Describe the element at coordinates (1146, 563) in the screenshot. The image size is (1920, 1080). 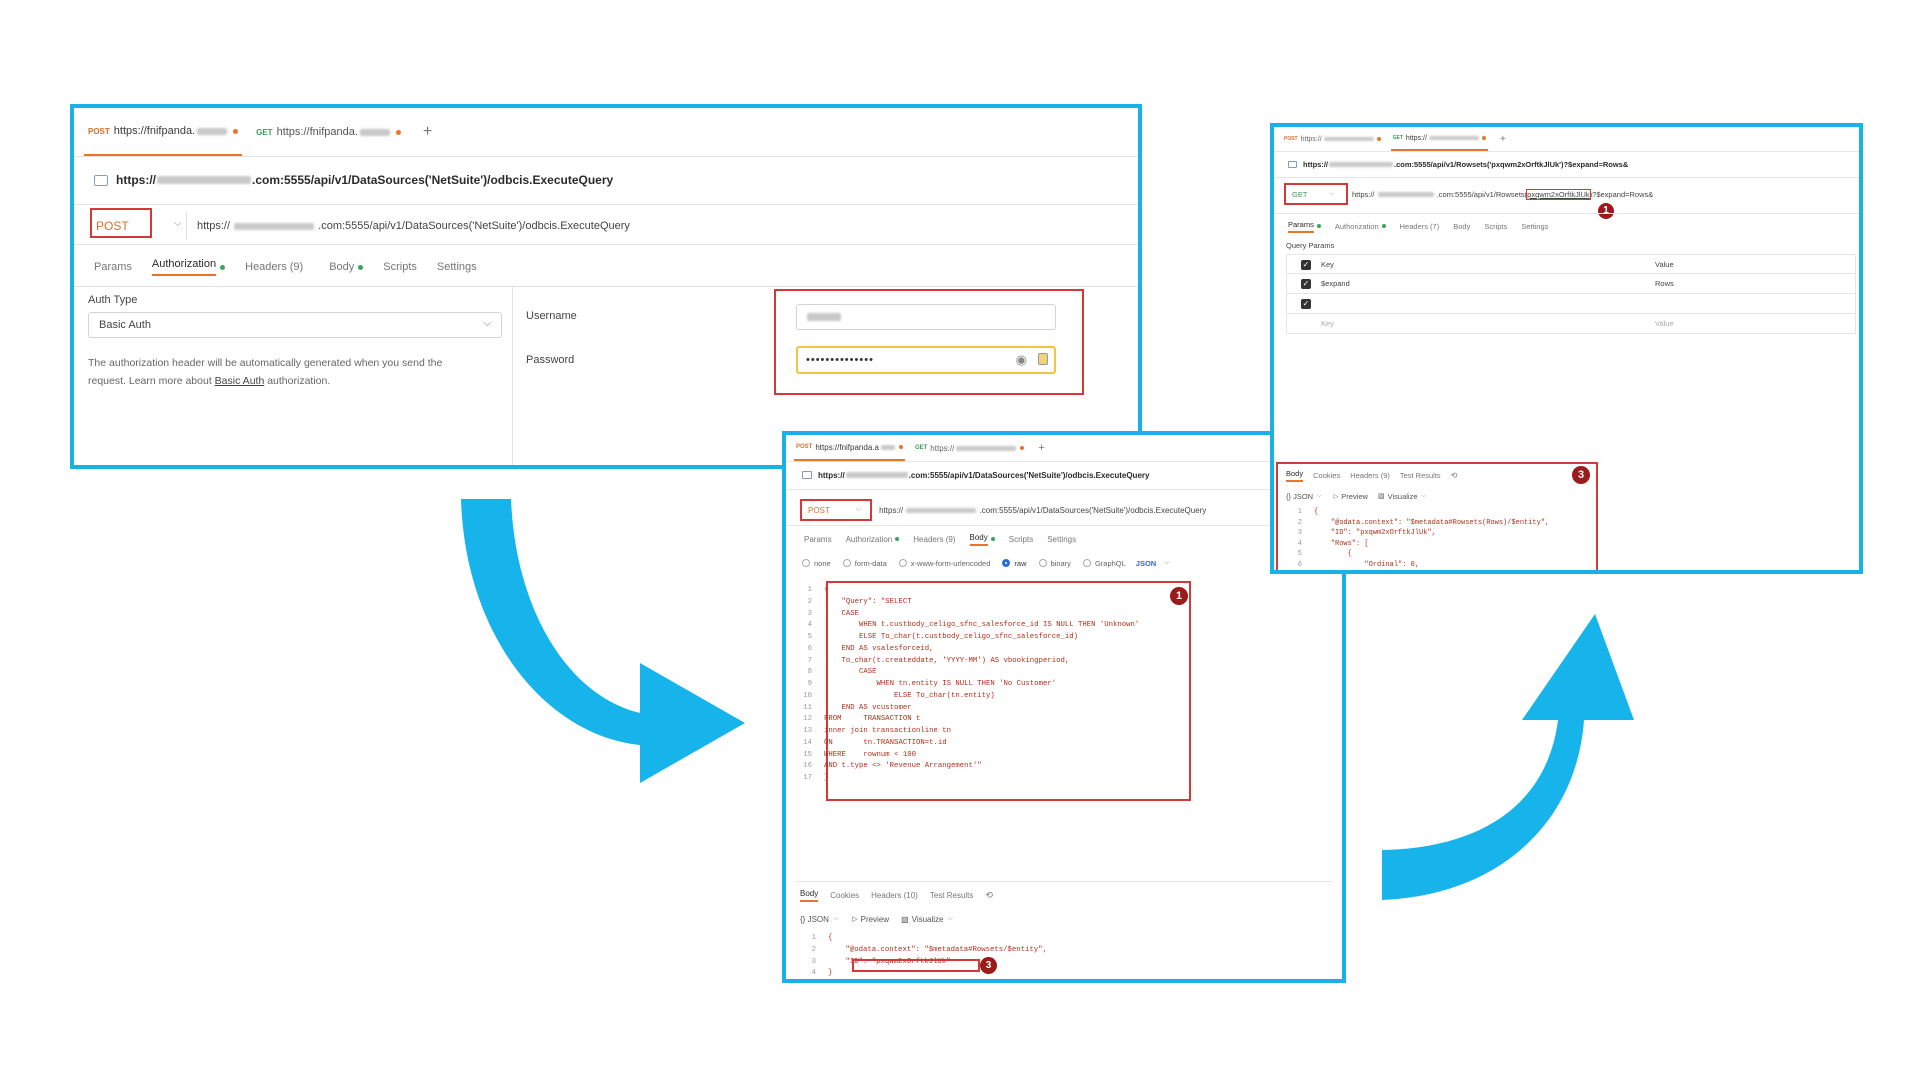
I see `body-format-select: JSON` at that location.